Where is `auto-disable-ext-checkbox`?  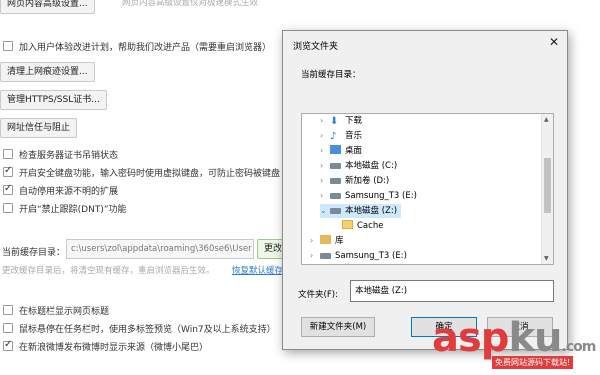 auto-disable-ext-checkbox is located at coordinates (8, 189).